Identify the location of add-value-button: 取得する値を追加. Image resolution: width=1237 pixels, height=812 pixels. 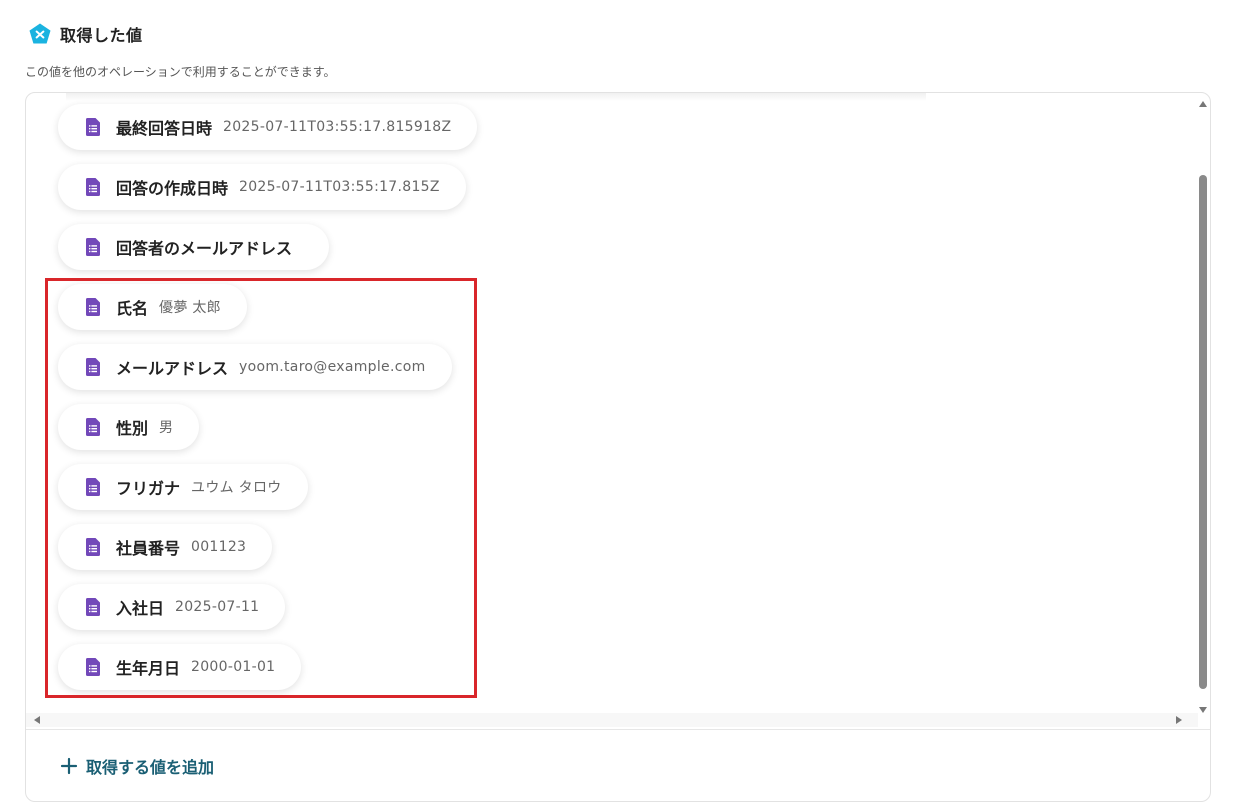
(137, 766).